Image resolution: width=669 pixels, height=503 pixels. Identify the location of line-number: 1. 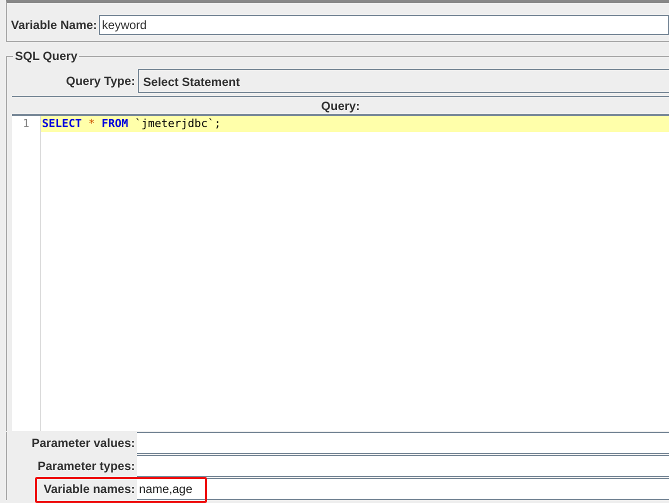
(26, 124).